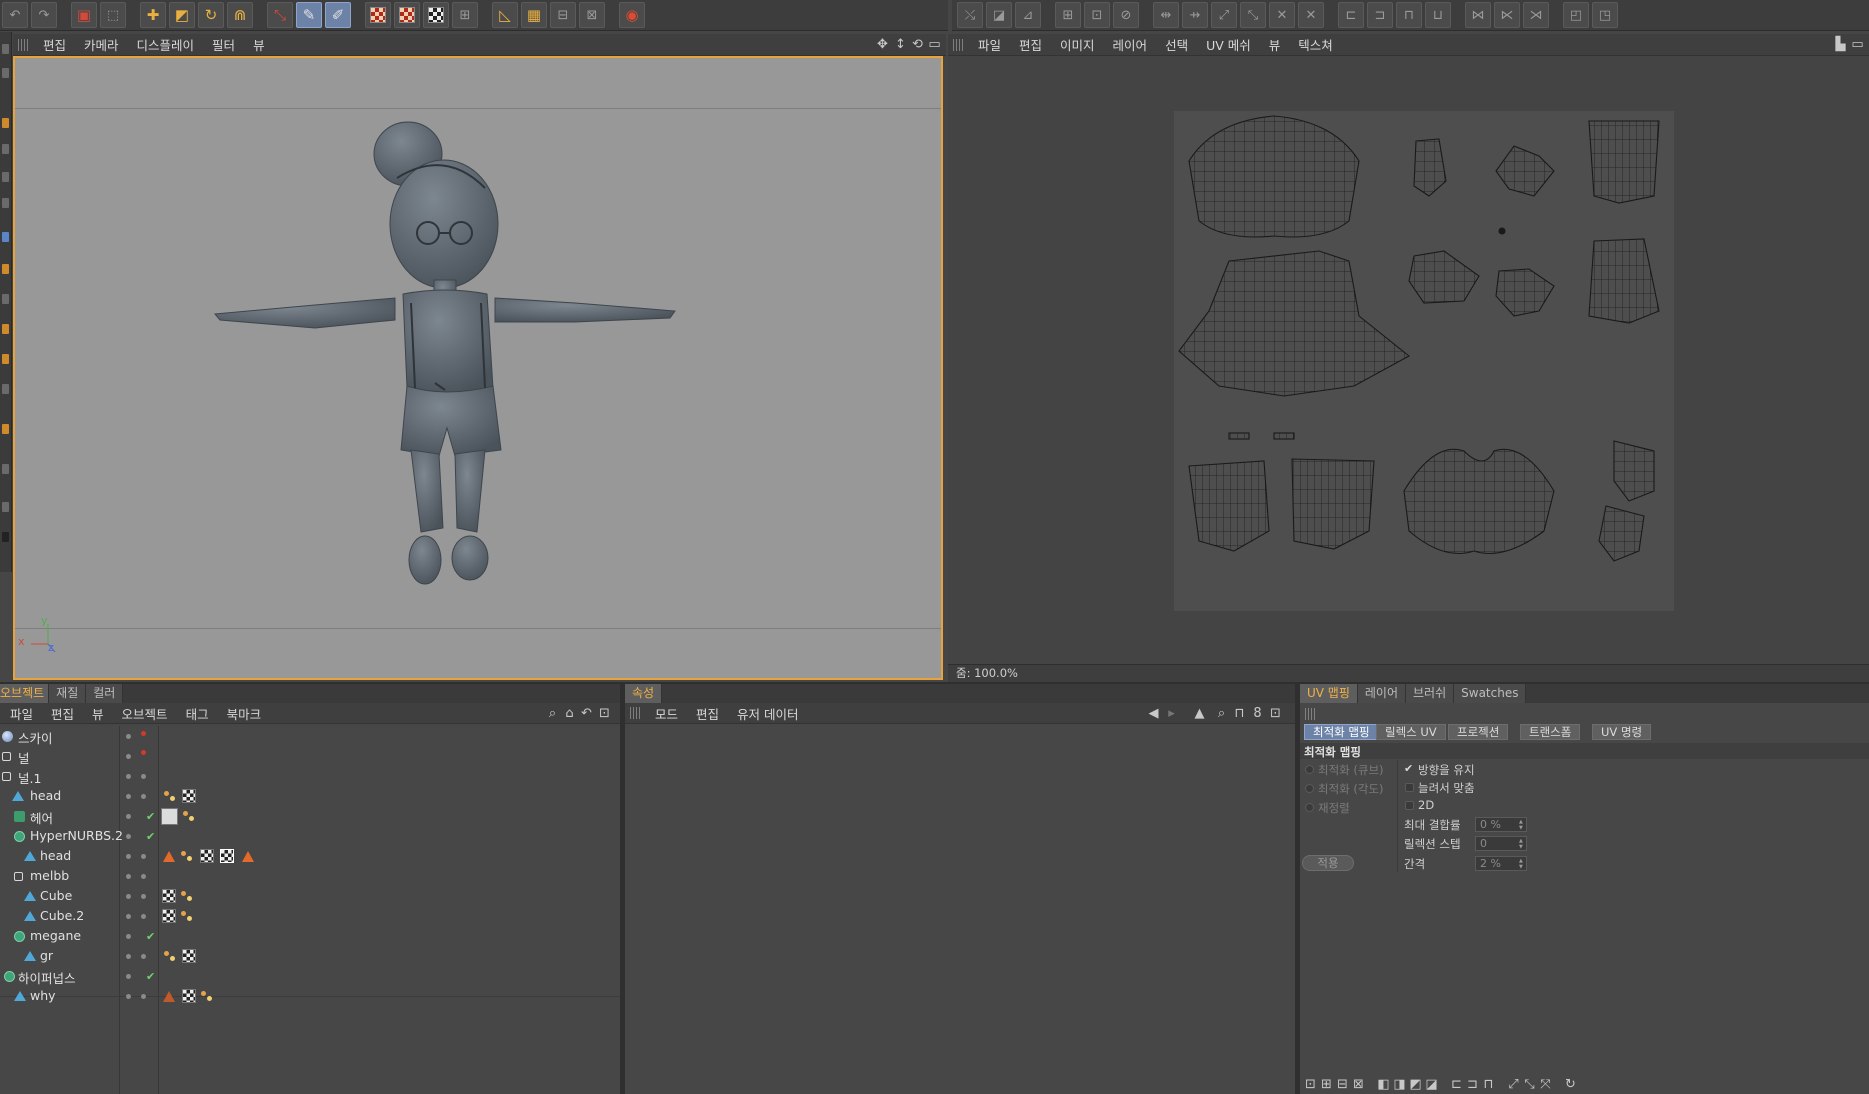 The image size is (1869, 1094). What do you see at coordinates (1478, 15) in the screenshot?
I see `uv-tool-17-icon: ⋈` at bounding box center [1478, 15].